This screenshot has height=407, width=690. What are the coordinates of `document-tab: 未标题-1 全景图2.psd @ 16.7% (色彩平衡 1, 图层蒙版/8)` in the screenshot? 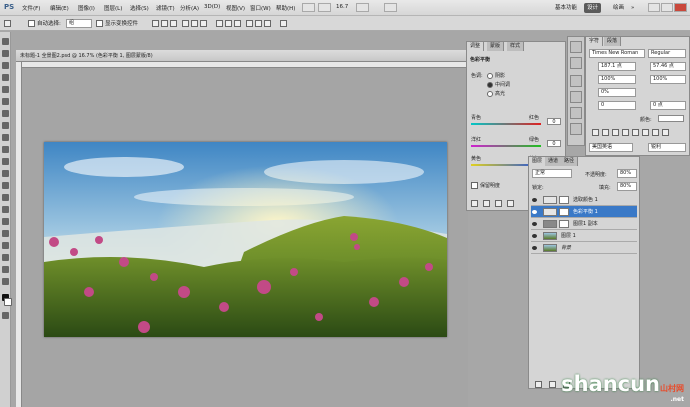 It's located at (242, 56).